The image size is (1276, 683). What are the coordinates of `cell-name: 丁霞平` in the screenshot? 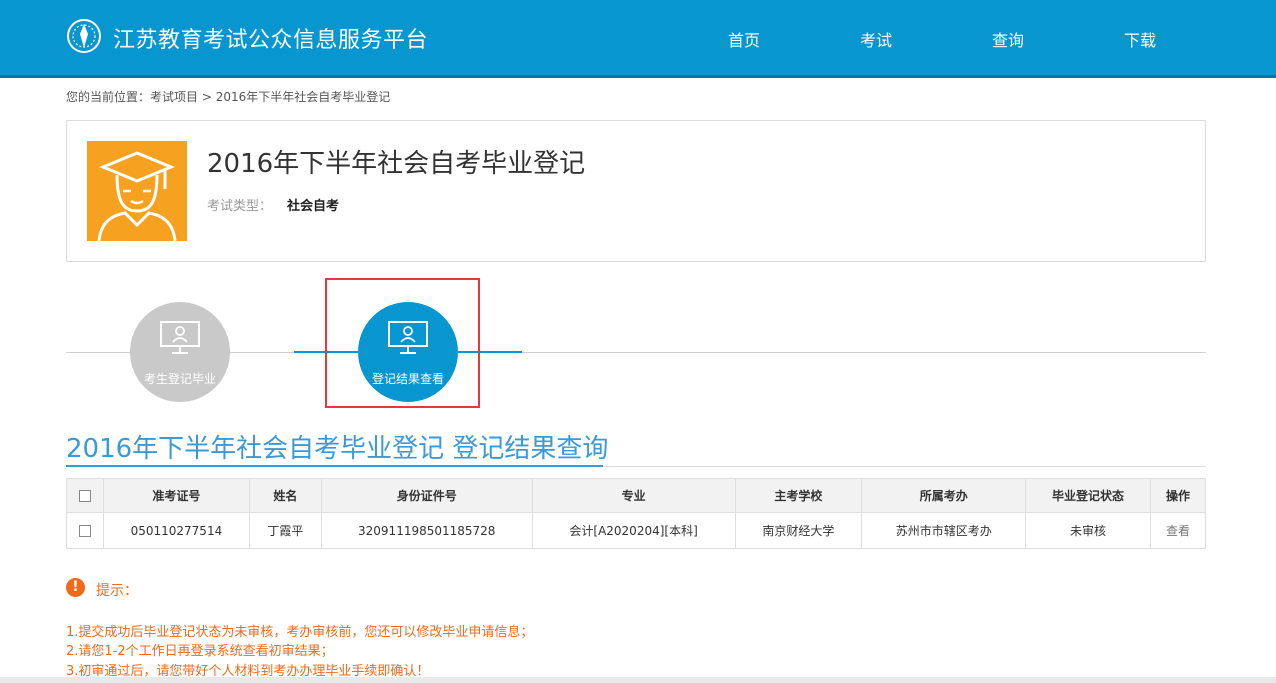 It's located at (285, 530).